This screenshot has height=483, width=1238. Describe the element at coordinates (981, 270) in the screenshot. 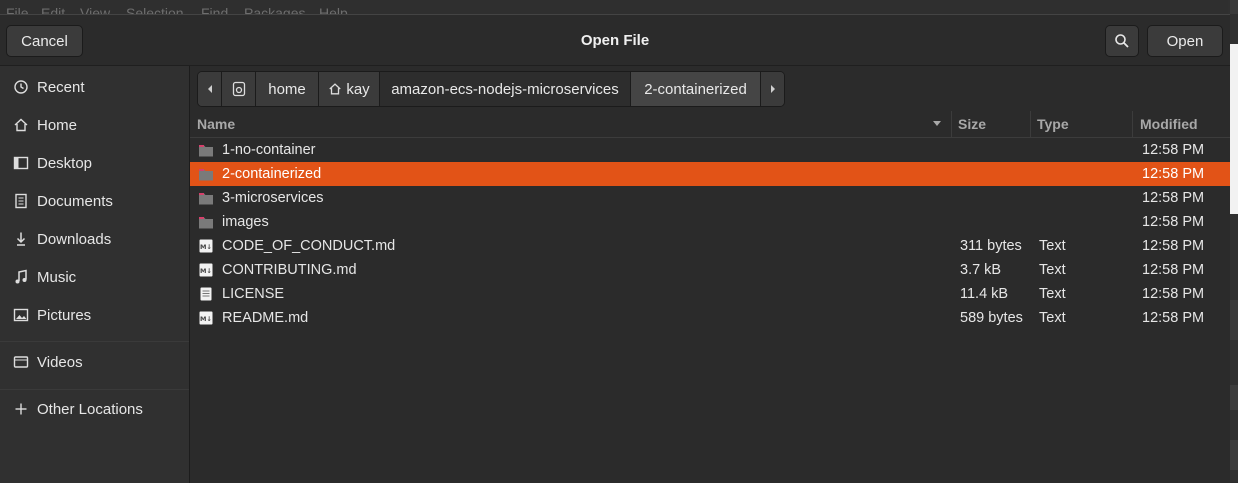

I see `file-size: 3.7 kB` at that location.